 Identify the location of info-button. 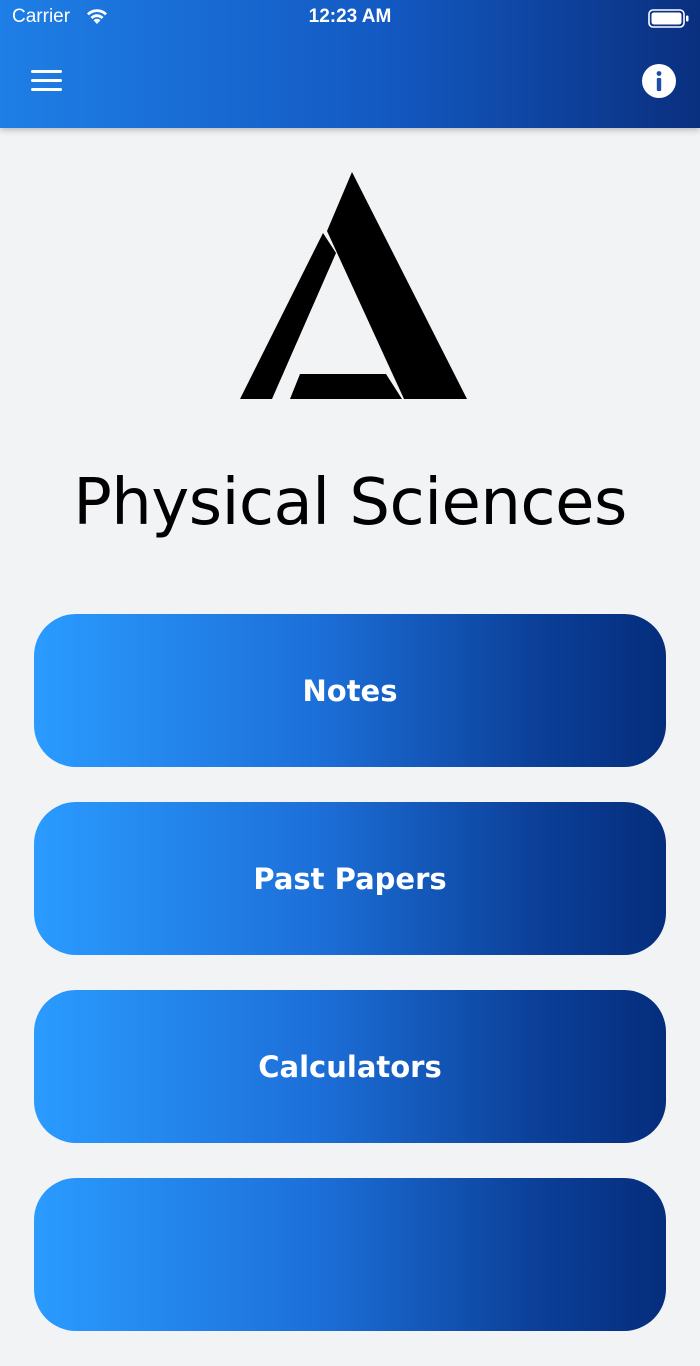
(659, 81).